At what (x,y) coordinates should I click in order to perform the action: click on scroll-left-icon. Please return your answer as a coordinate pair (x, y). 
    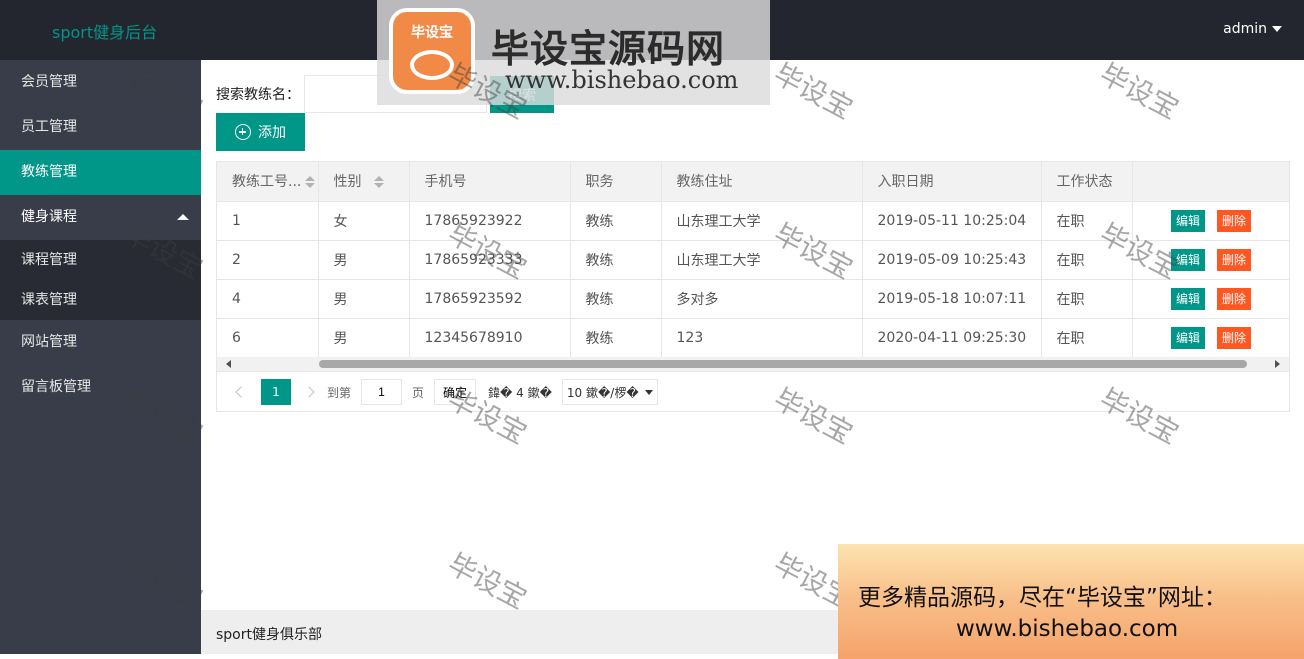
    Looking at the image, I should click on (228, 364).